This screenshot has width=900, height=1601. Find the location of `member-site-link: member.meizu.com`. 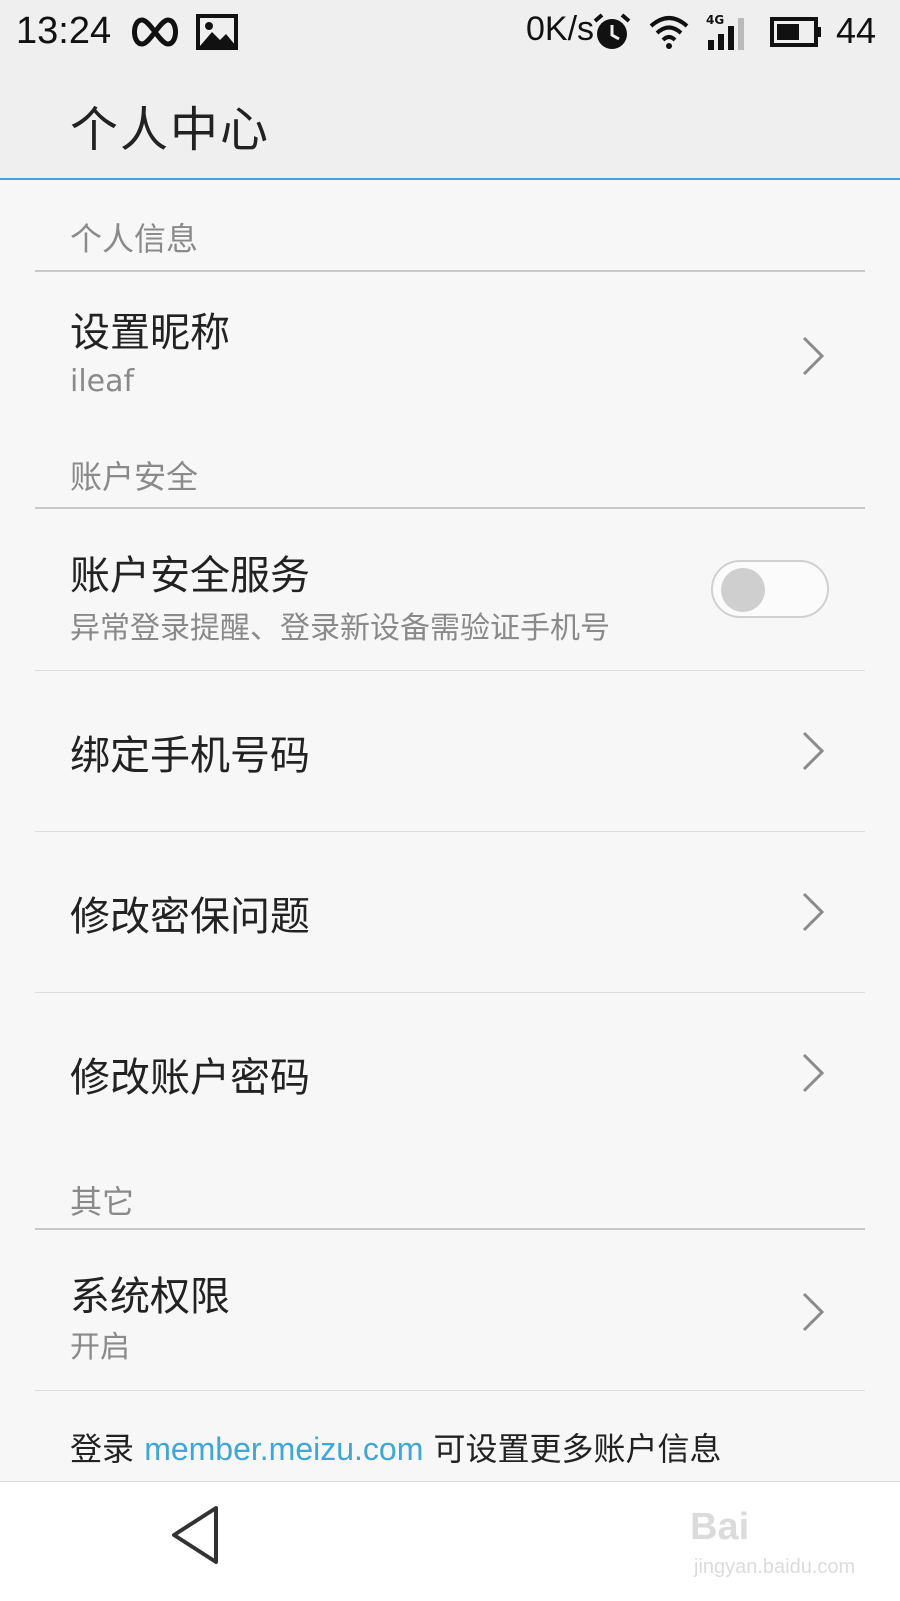

member-site-link: member.meizu.com is located at coordinates (283, 1449).